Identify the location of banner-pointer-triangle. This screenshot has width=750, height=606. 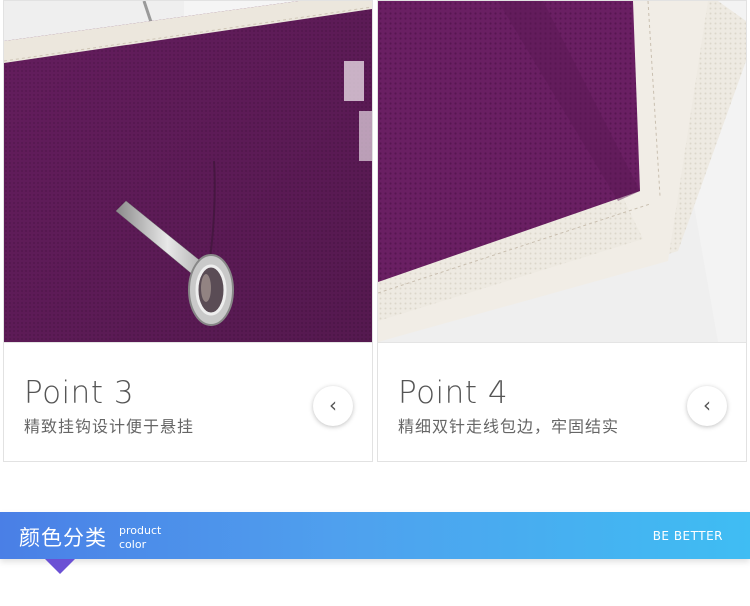
(60, 566).